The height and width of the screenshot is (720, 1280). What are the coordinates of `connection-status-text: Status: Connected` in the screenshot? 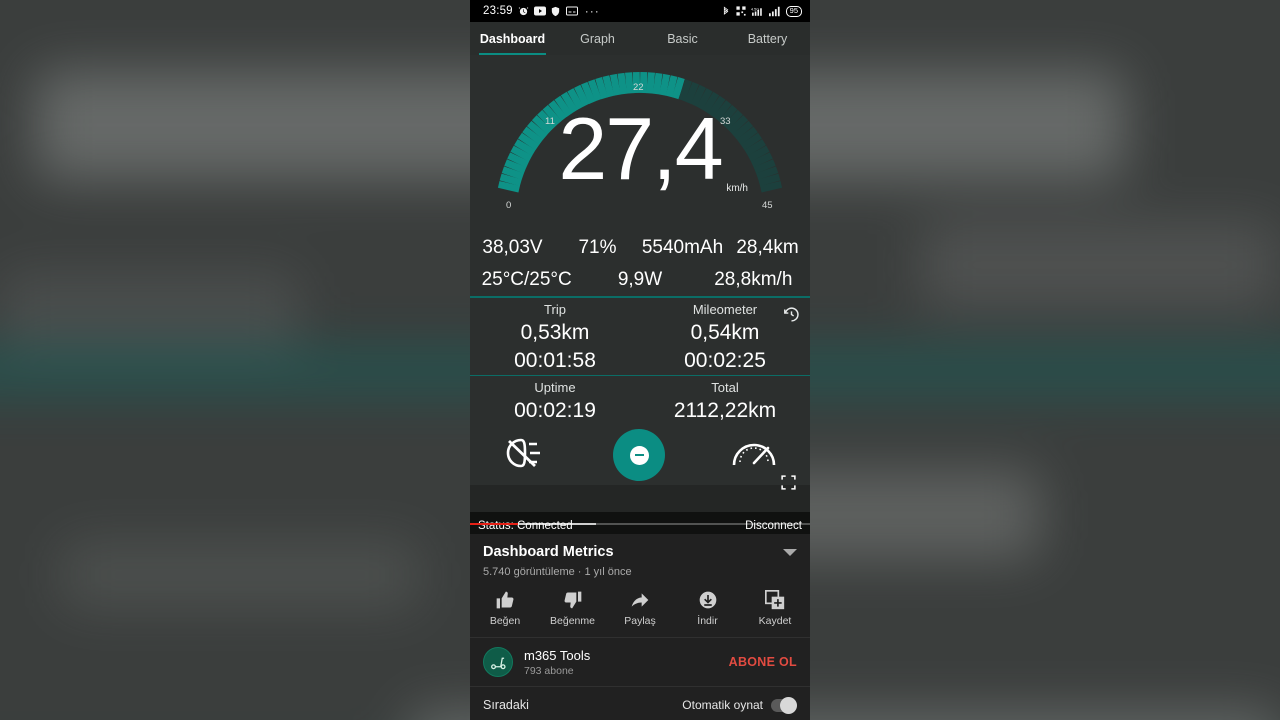 It's located at (525, 526).